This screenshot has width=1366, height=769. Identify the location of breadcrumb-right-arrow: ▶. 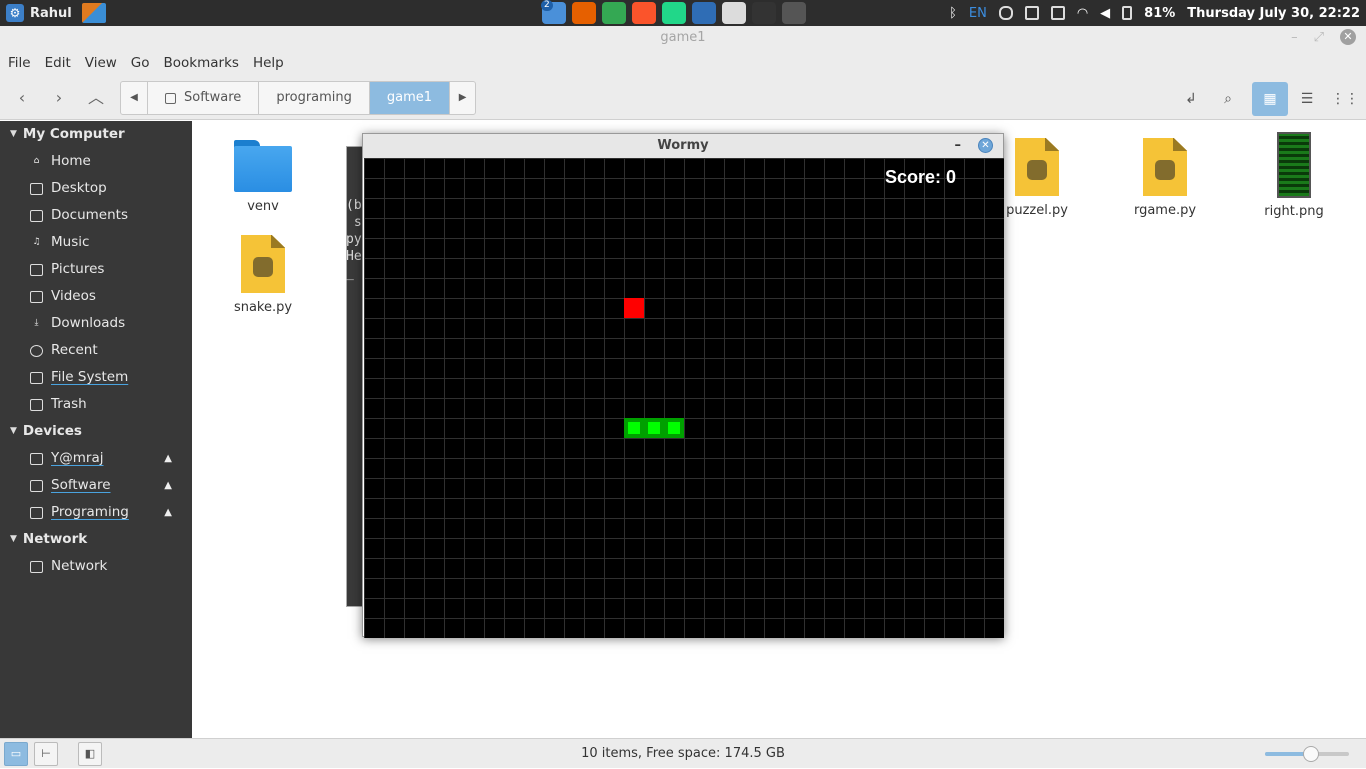
(462, 98).